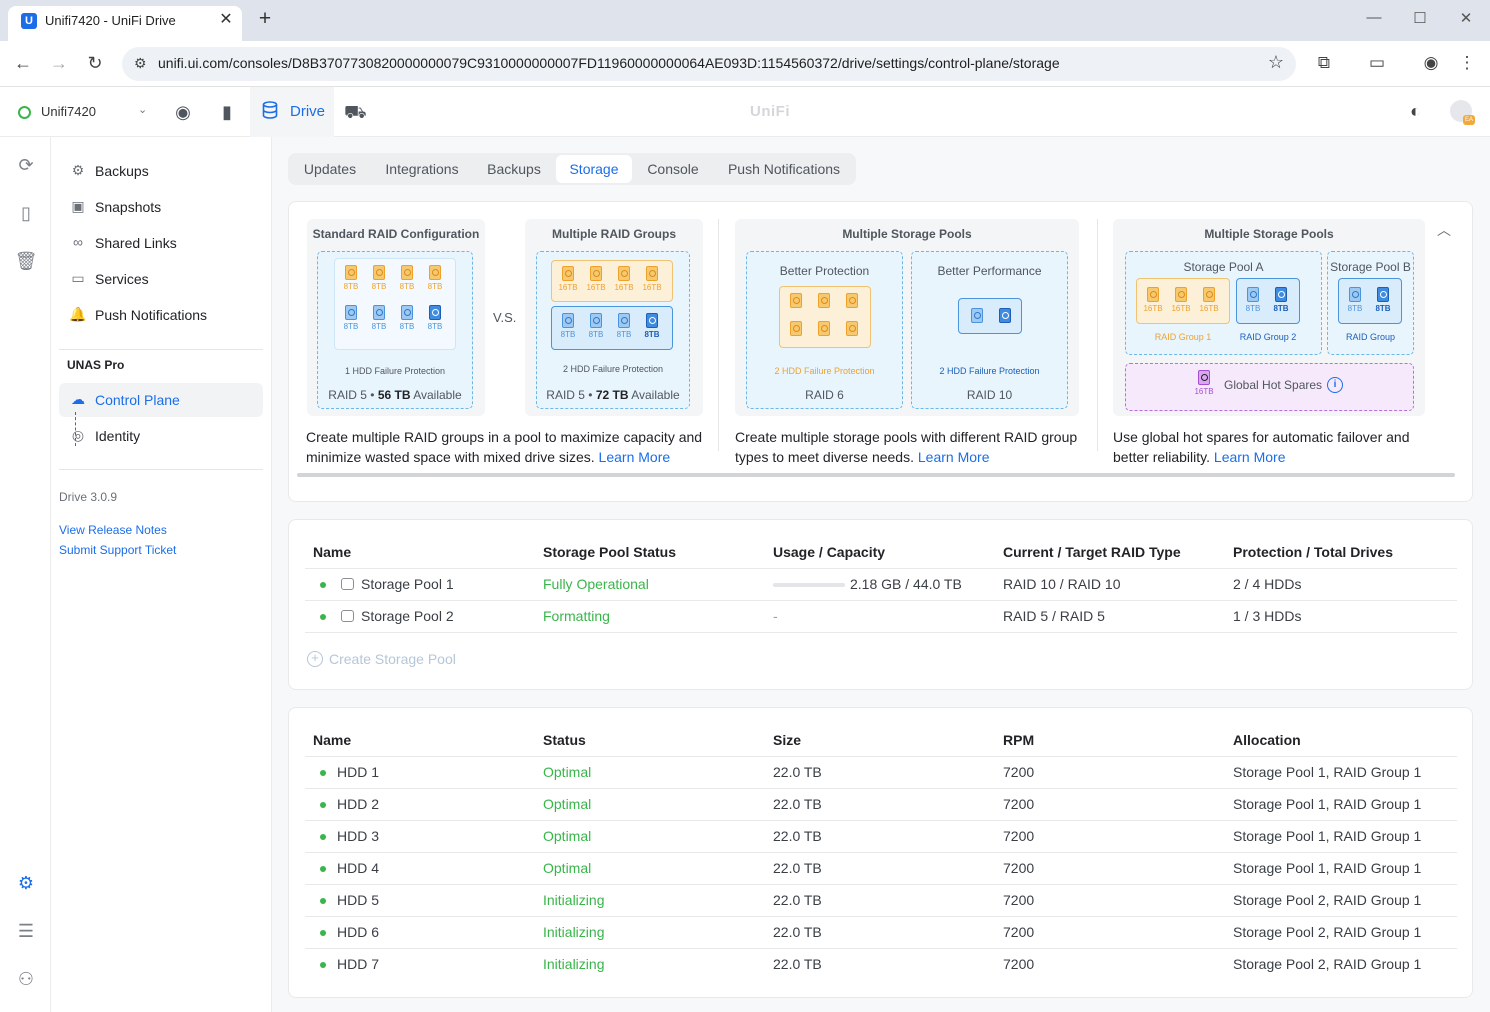 This screenshot has width=1490, height=1012. Describe the element at coordinates (26, 165) in the screenshot. I see `recent-icon: ⟳` at that location.